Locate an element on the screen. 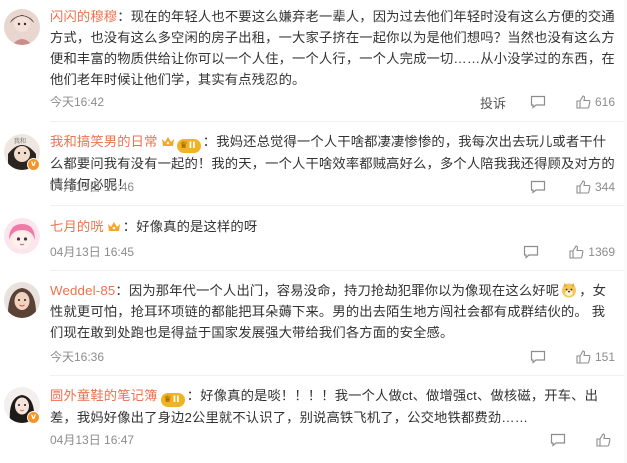  comment-body: 好像真的是这样的呀 is located at coordinates (197, 226).